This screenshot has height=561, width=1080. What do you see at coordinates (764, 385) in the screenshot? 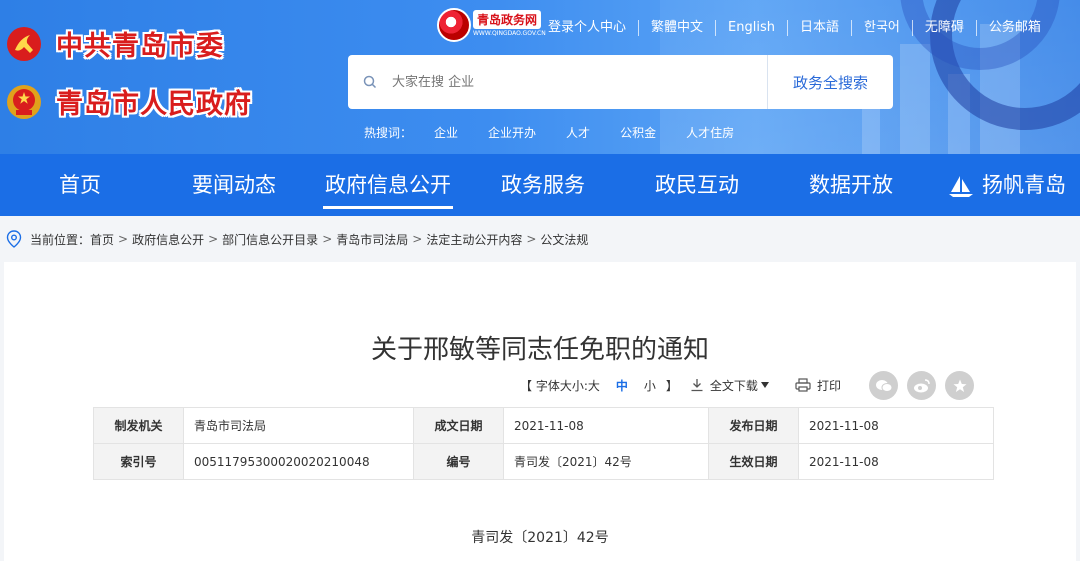
I see `caret-down-icon` at bounding box center [764, 385].